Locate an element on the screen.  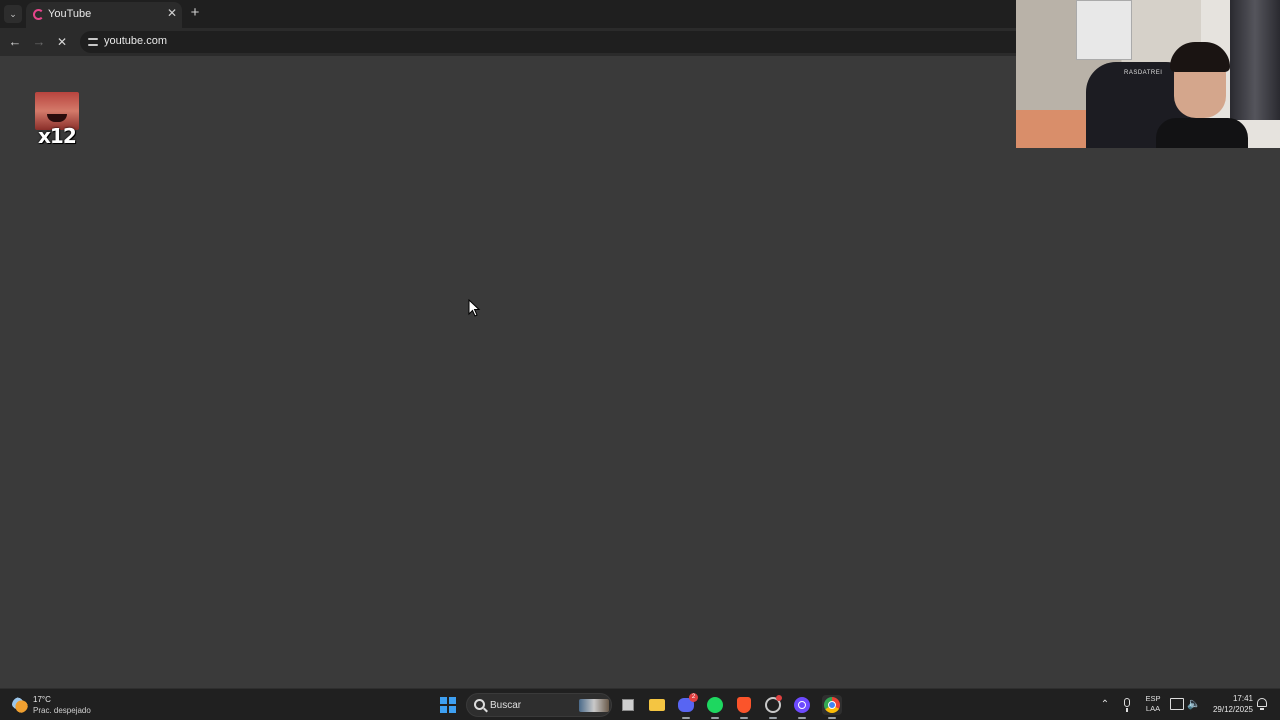
weather-temp: 17°C is located at coordinates (42, 699).